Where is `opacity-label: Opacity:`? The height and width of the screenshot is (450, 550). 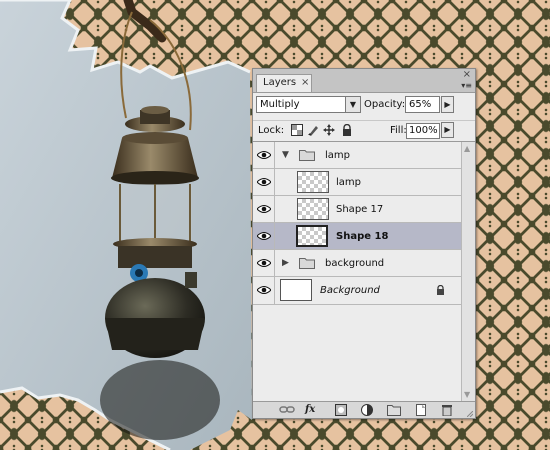
opacity-label: Opacity: is located at coordinates (385, 104).